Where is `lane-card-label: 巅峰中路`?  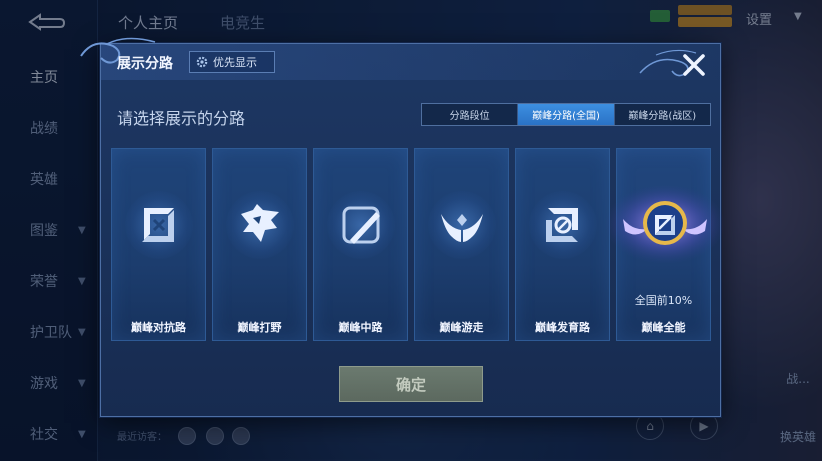
lane-card-label: 巅峰中路 is located at coordinates (360, 327).